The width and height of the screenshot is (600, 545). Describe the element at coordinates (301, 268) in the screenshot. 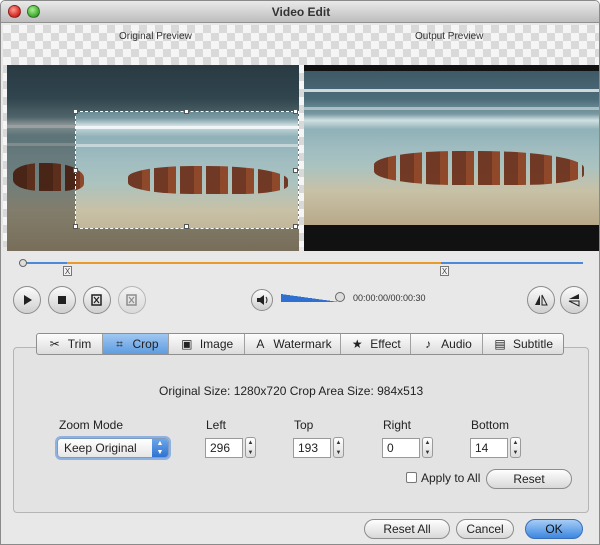

I see `timeline: X X` at that location.